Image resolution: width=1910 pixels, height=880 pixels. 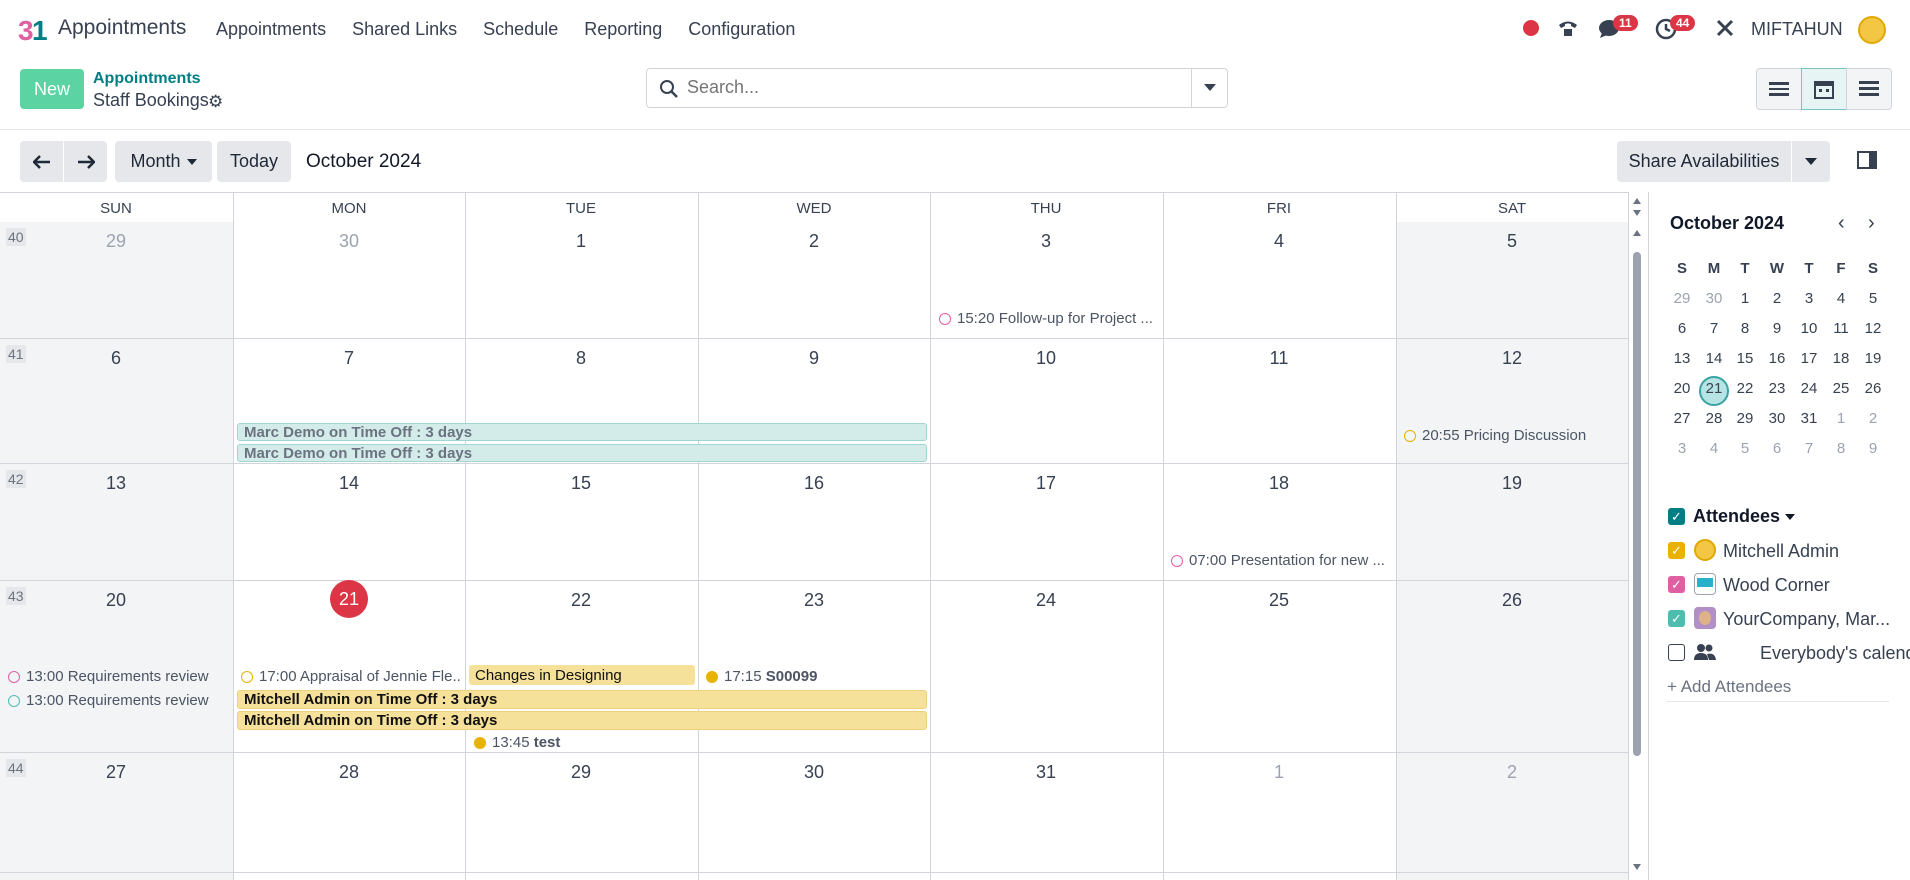 What do you see at coordinates (1682, 358) in the screenshot?
I see `mini-day: 13` at bounding box center [1682, 358].